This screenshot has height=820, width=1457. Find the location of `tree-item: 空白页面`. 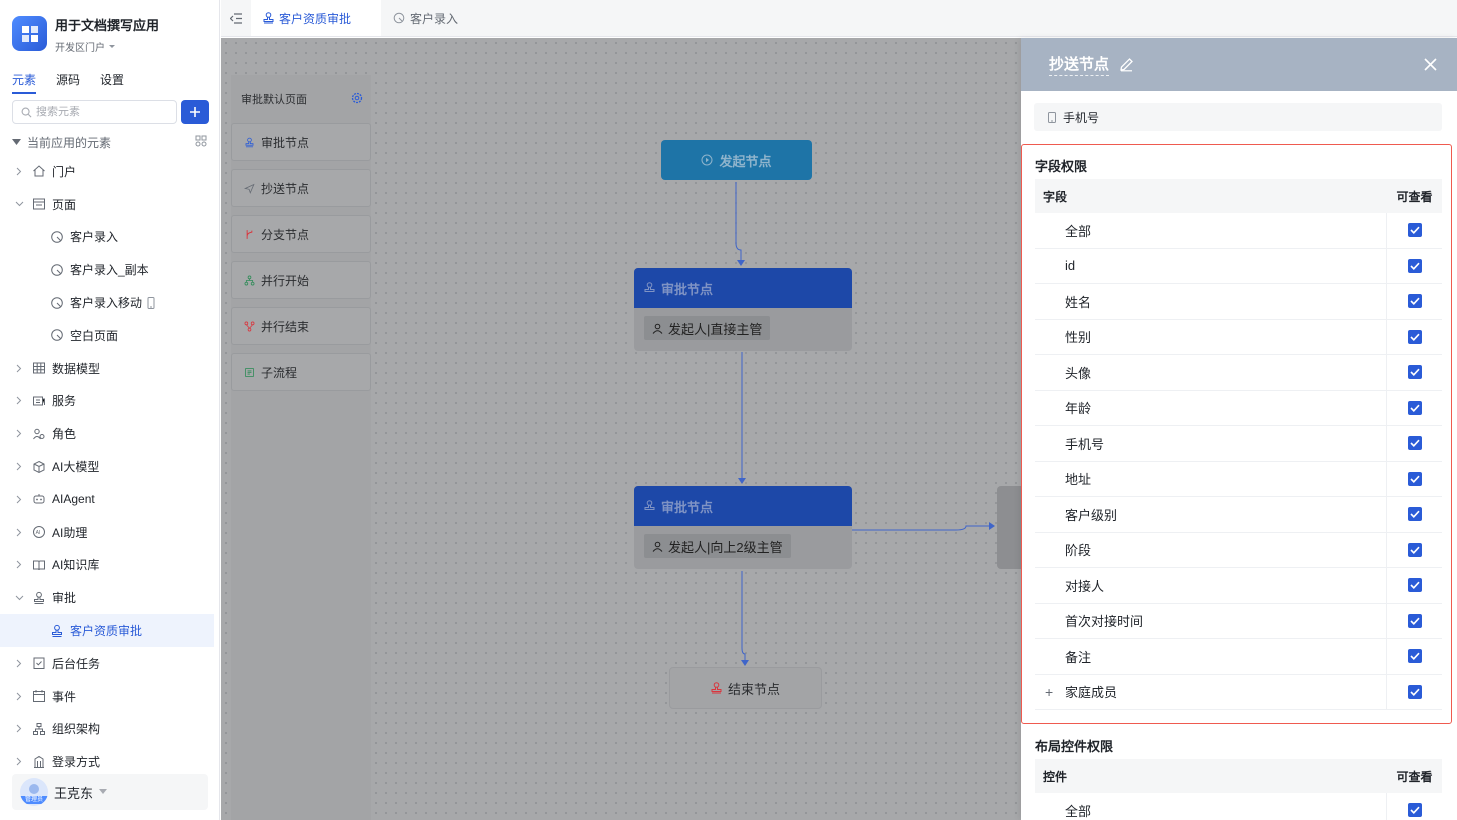

tree-item: 空白页面 is located at coordinates (110, 335).